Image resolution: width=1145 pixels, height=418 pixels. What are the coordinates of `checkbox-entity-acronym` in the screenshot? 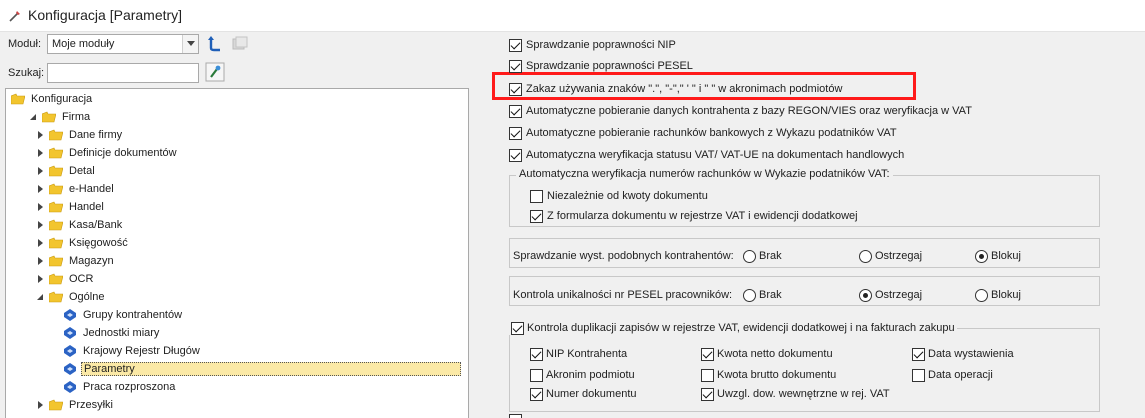 It's located at (536, 375).